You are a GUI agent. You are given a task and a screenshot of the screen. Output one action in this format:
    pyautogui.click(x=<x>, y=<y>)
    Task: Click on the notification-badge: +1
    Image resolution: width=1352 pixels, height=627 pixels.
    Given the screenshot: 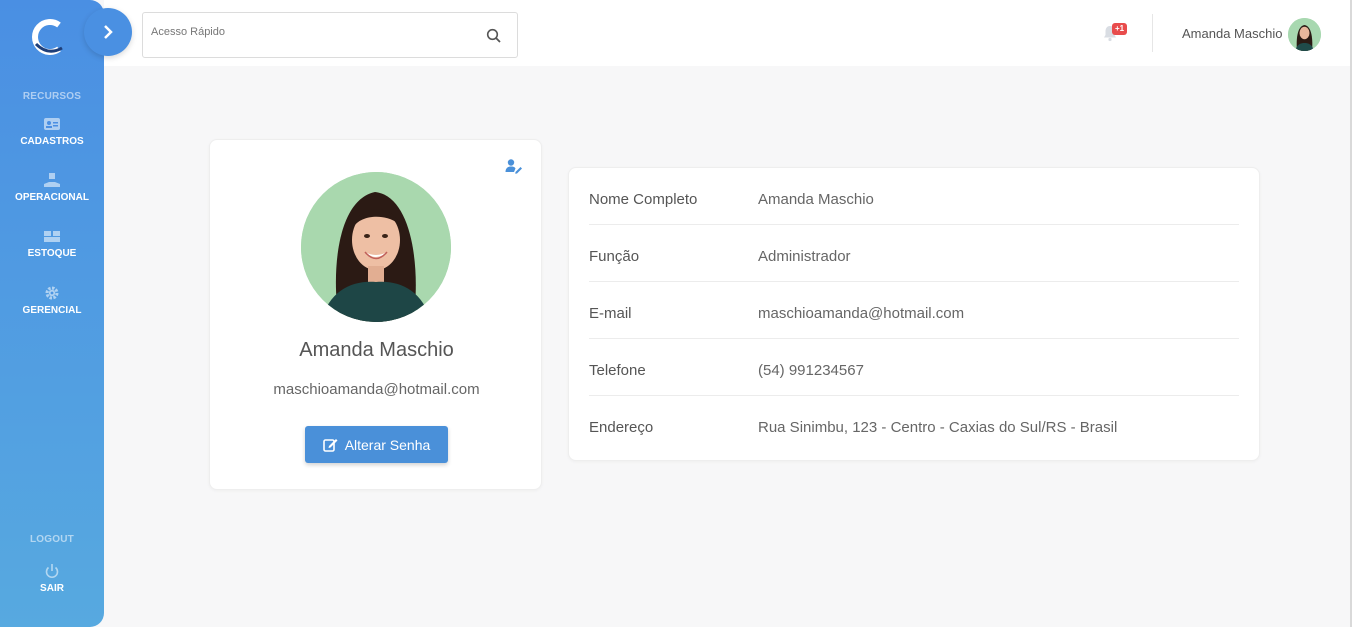 What is the action you would take?
    pyautogui.click(x=1120, y=29)
    